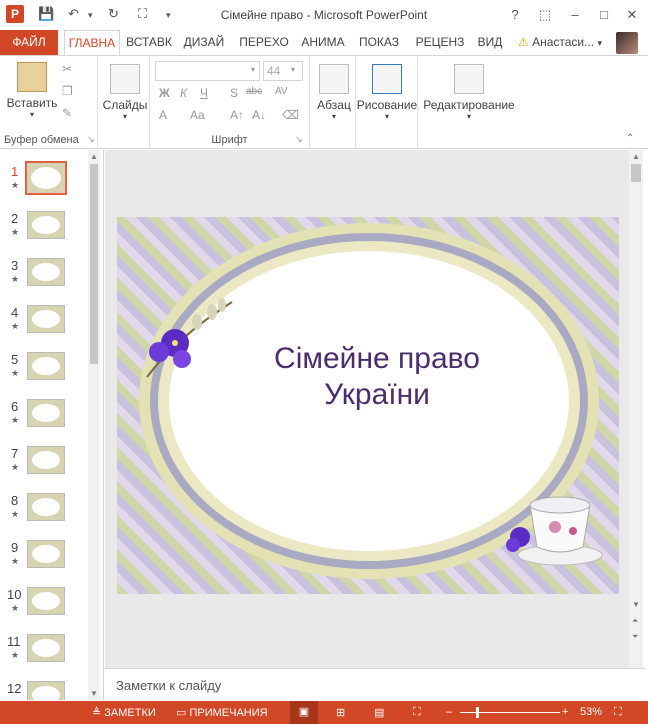 Image resolution: width=648 pixels, height=724 pixels. What do you see at coordinates (575, 15) in the screenshot?
I see `minimize-button: –` at bounding box center [575, 15].